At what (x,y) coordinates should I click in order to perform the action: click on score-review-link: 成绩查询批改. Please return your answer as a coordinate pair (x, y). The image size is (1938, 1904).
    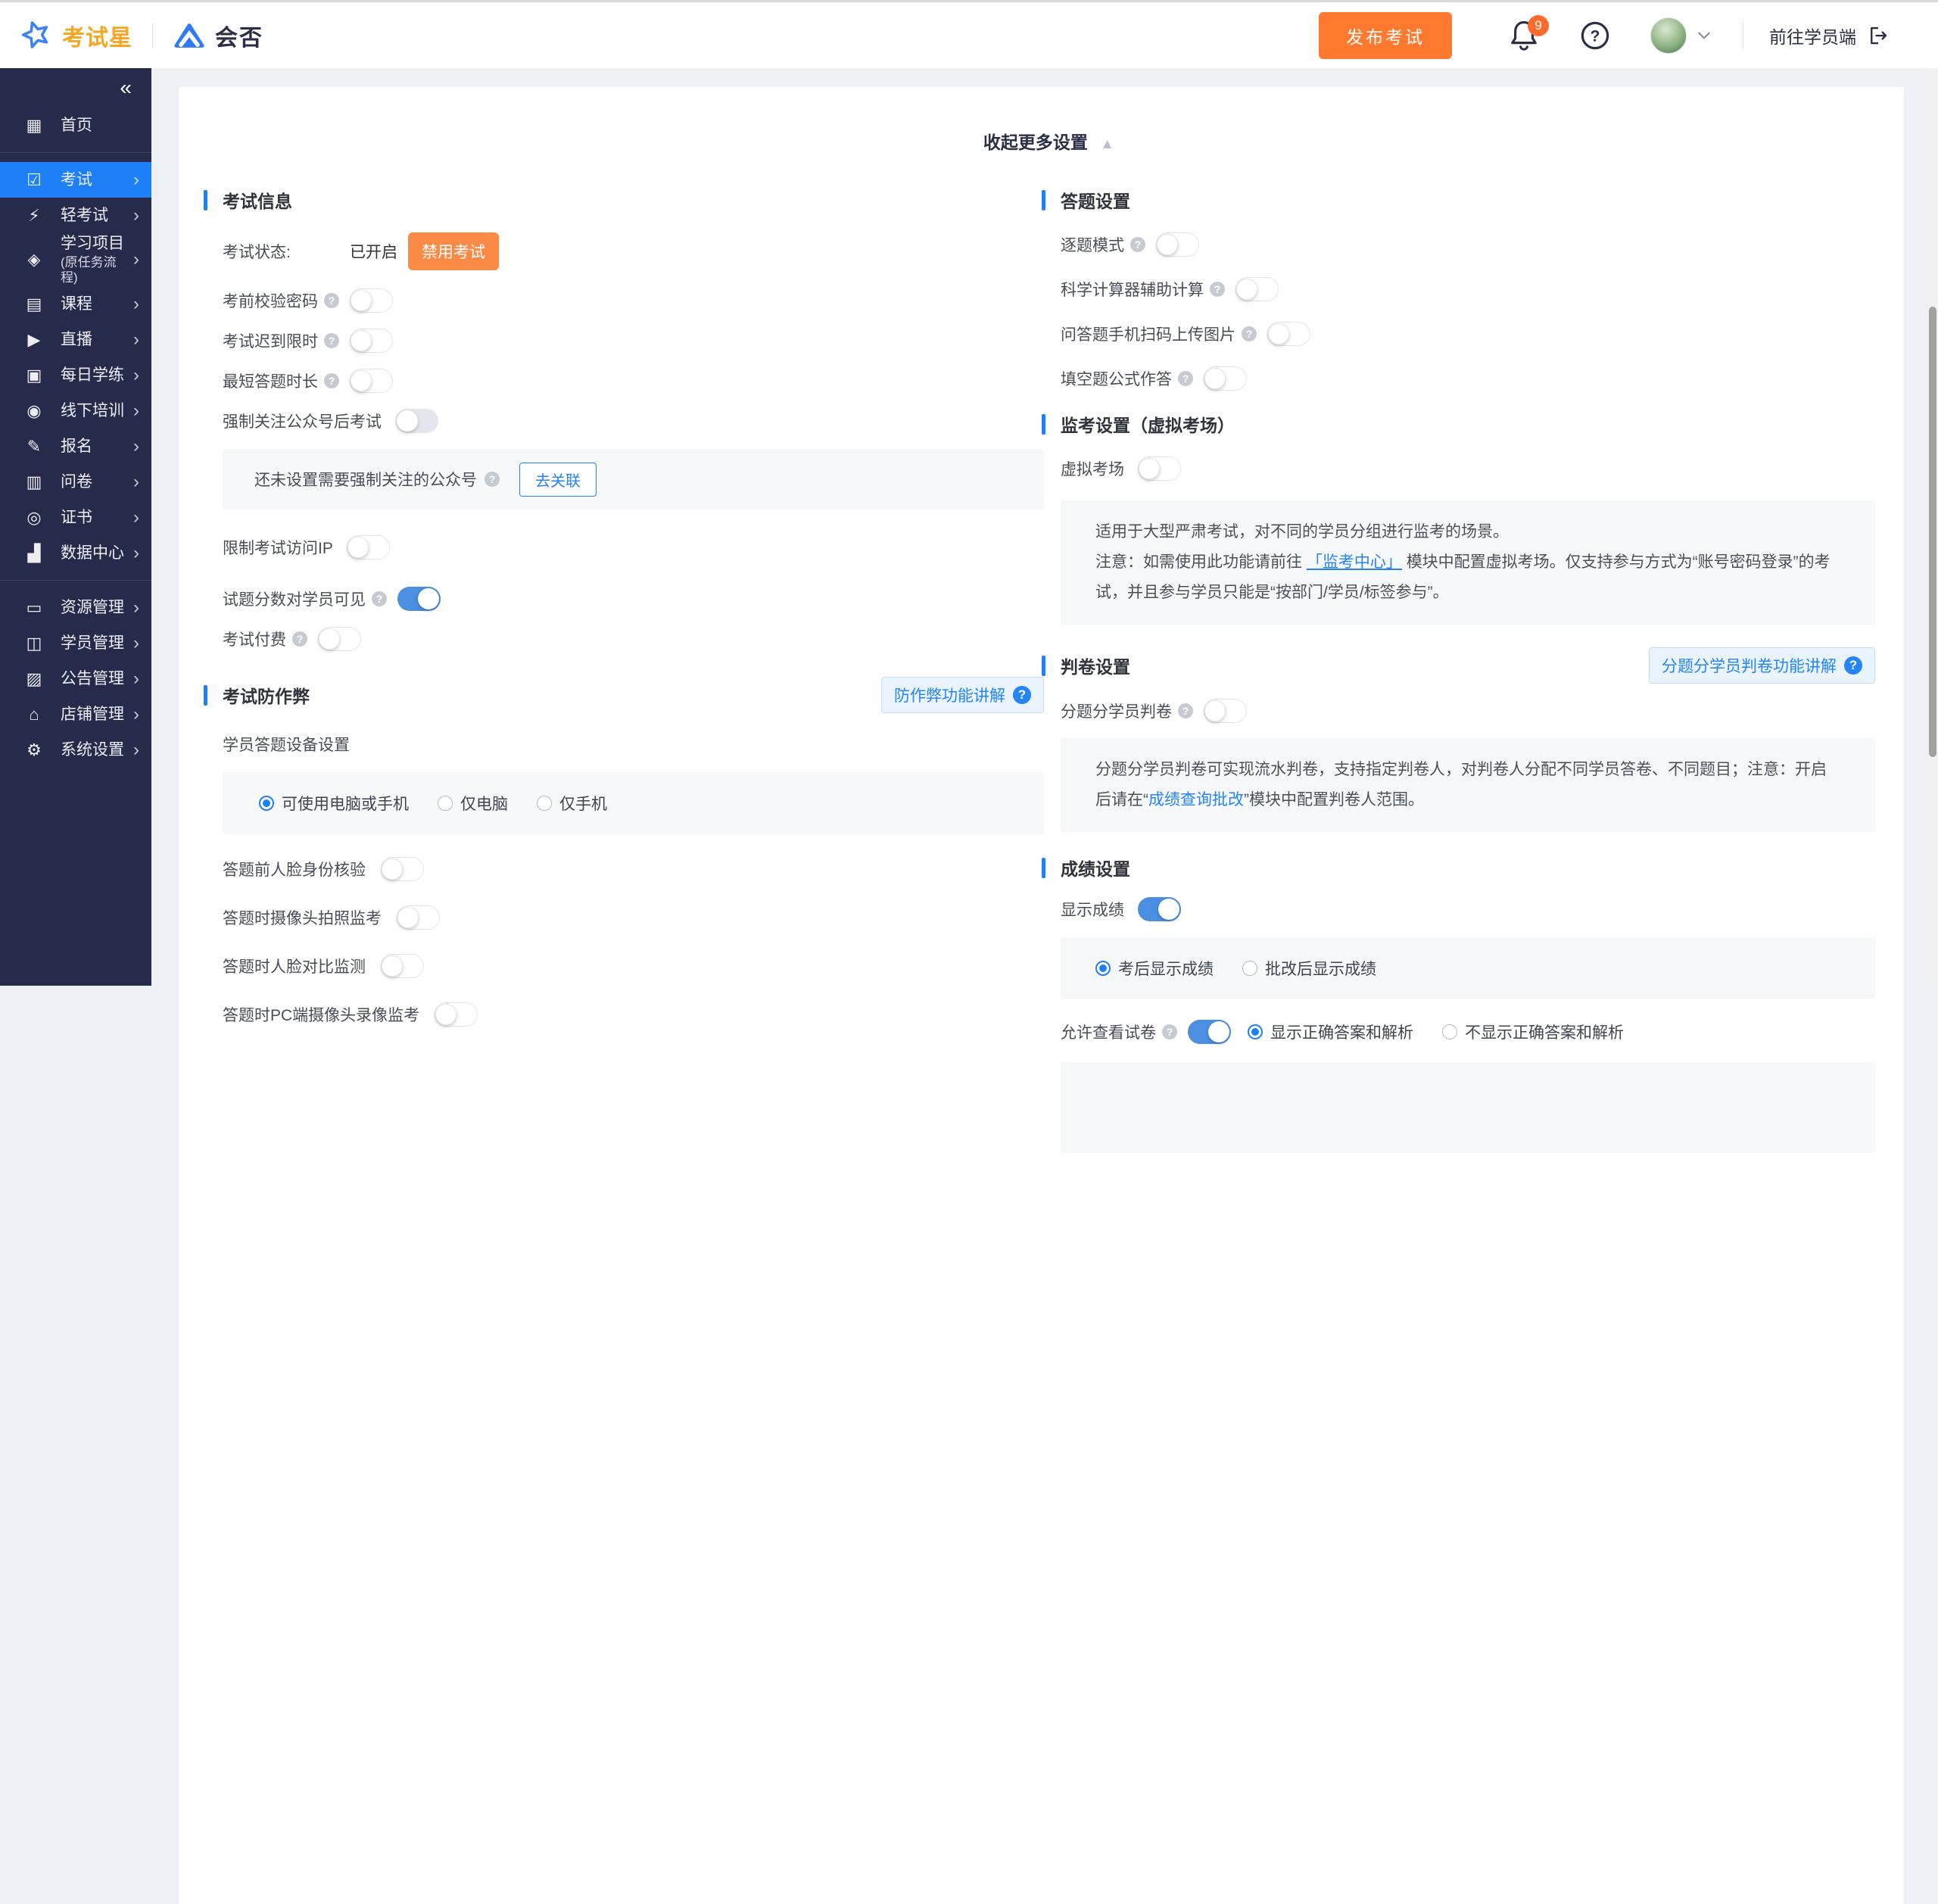
    Looking at the image, I should click on (1196, 800).